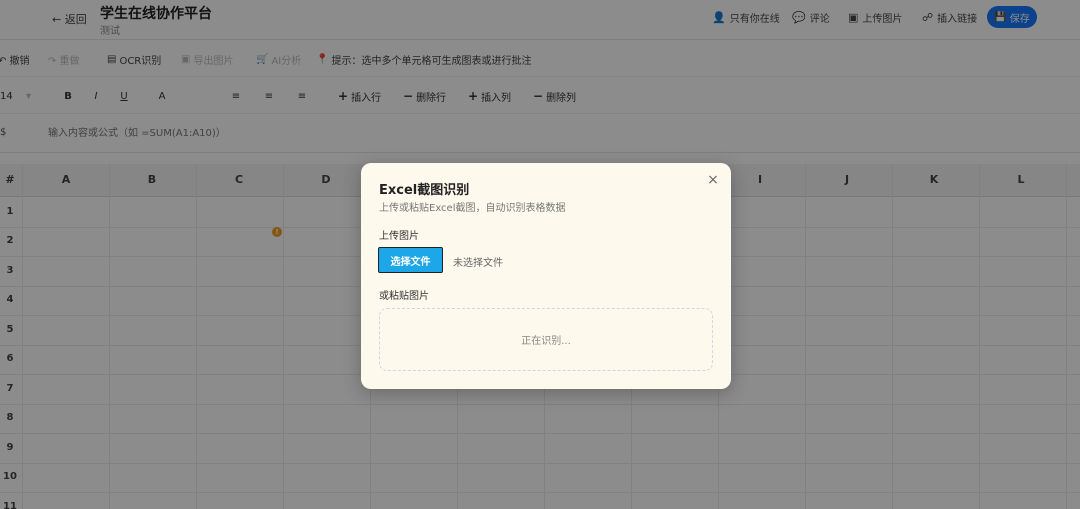  I want to click on choose-file-button: 选择文件, so click(410, 260).